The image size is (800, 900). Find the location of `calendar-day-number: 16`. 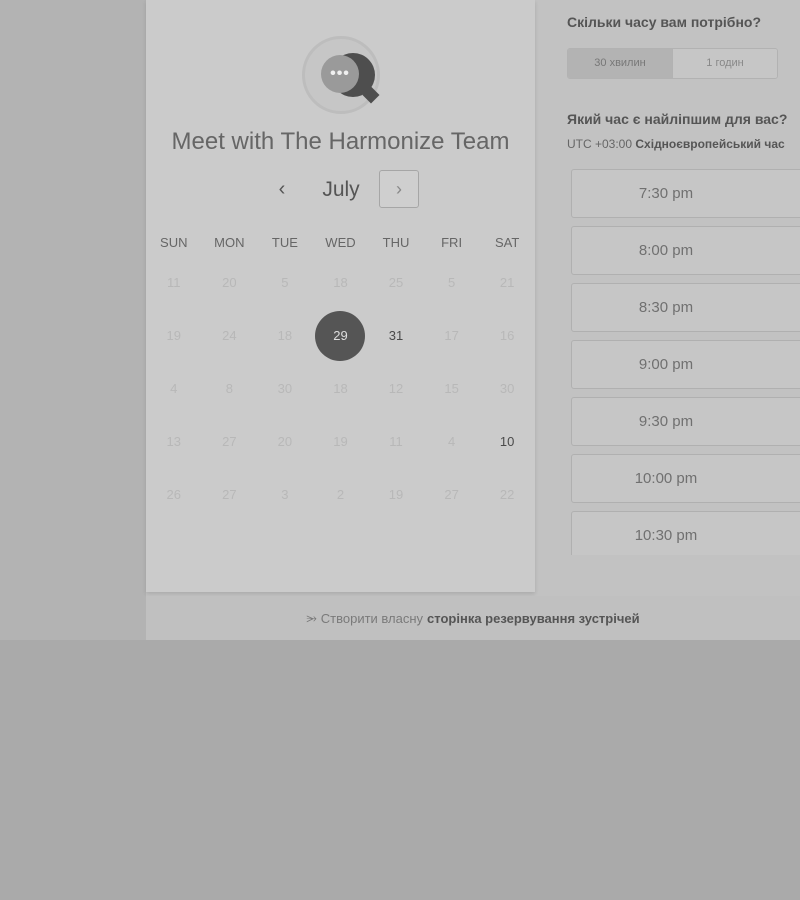

calendar-day-number: 16 is located at coordinates (507, 335).